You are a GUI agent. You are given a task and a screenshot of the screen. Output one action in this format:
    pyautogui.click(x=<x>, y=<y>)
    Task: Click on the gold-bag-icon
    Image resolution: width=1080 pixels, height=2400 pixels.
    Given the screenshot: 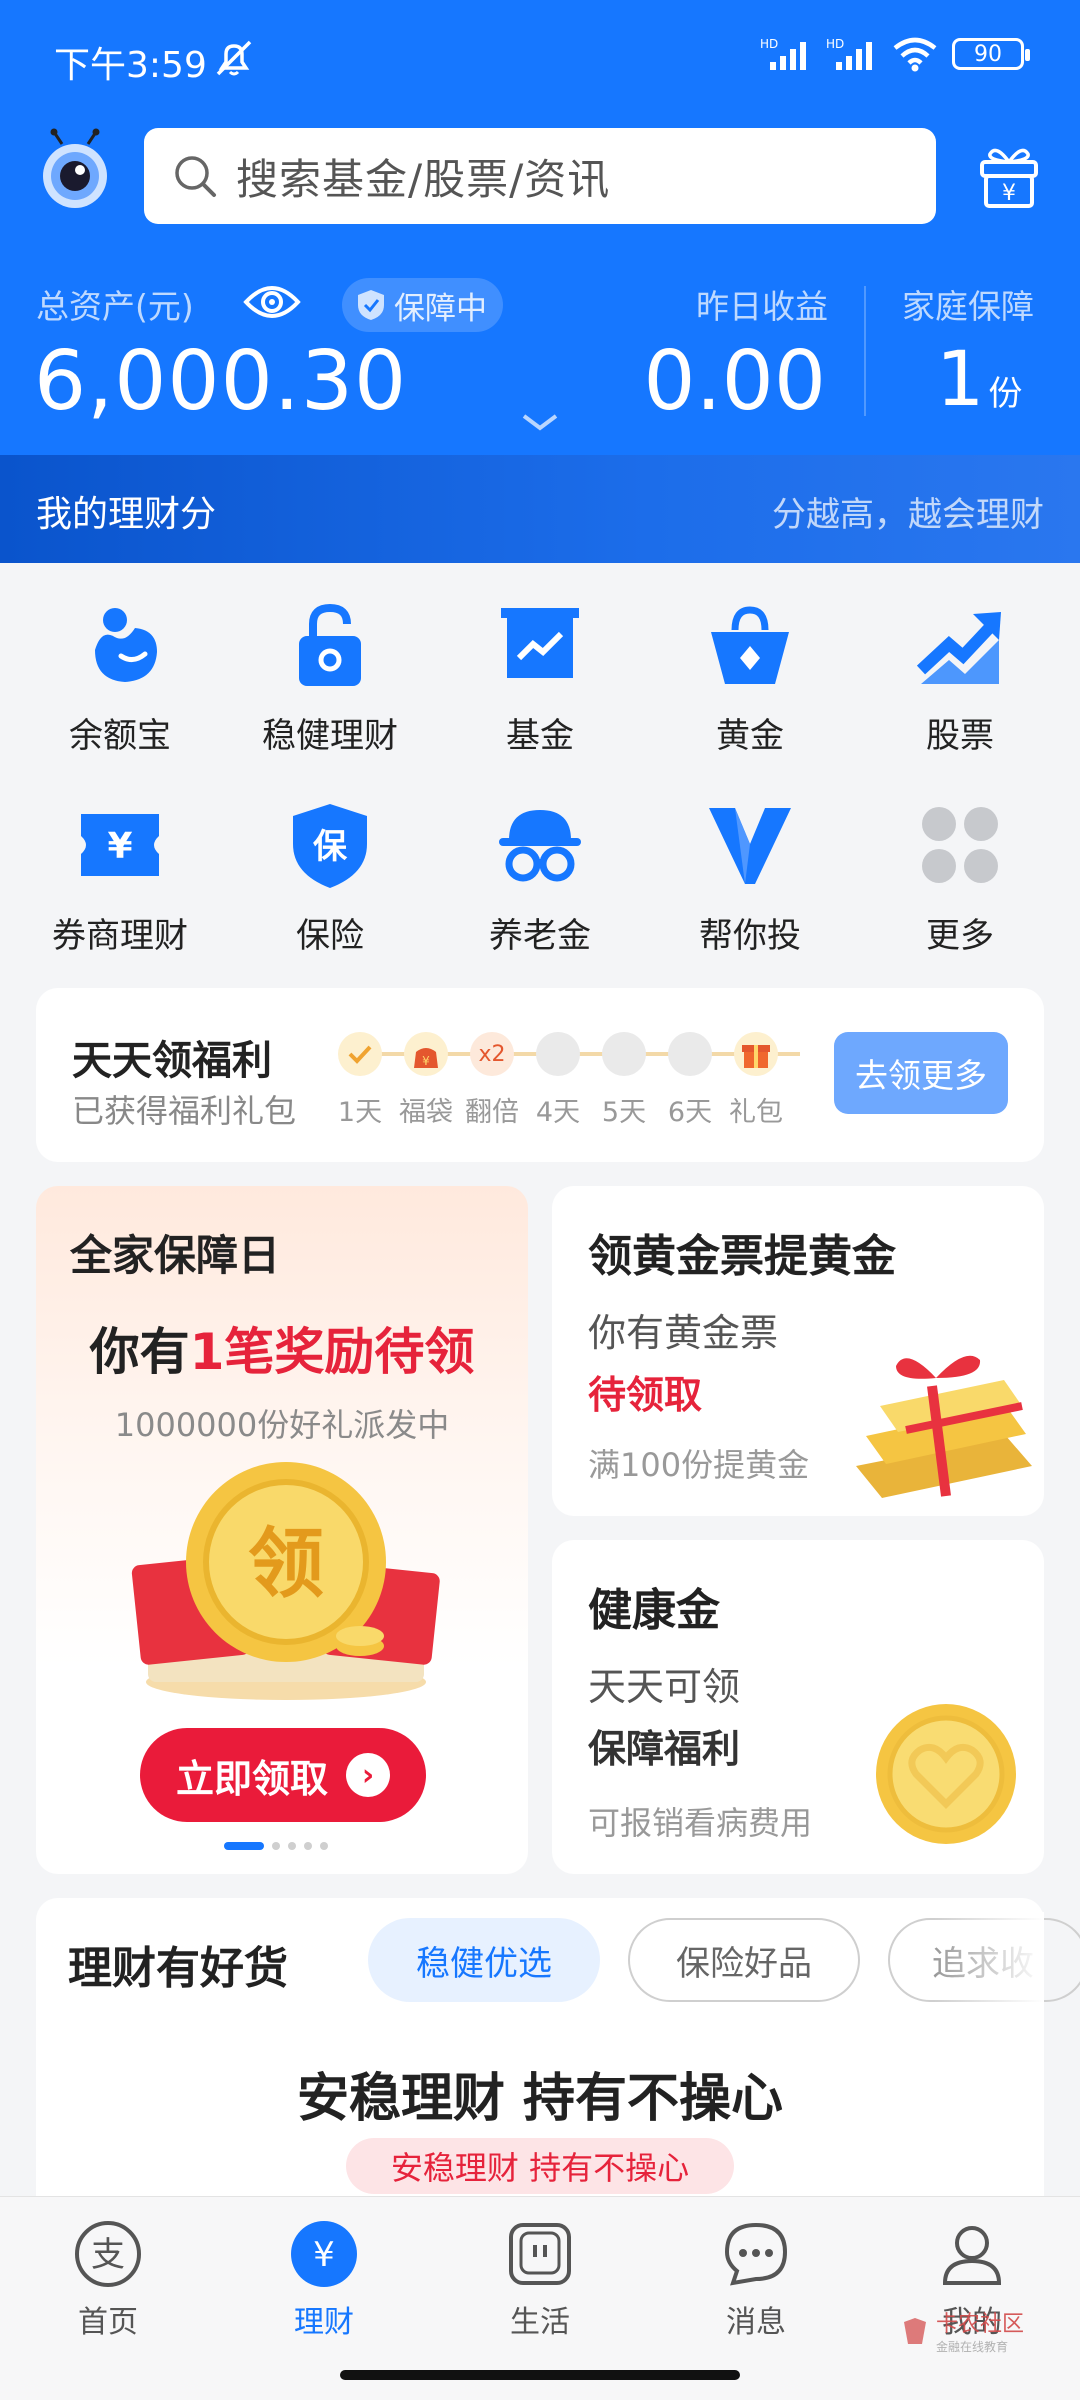 What is the action you would take?
    pyautogui.click(x=750, y=645)
    